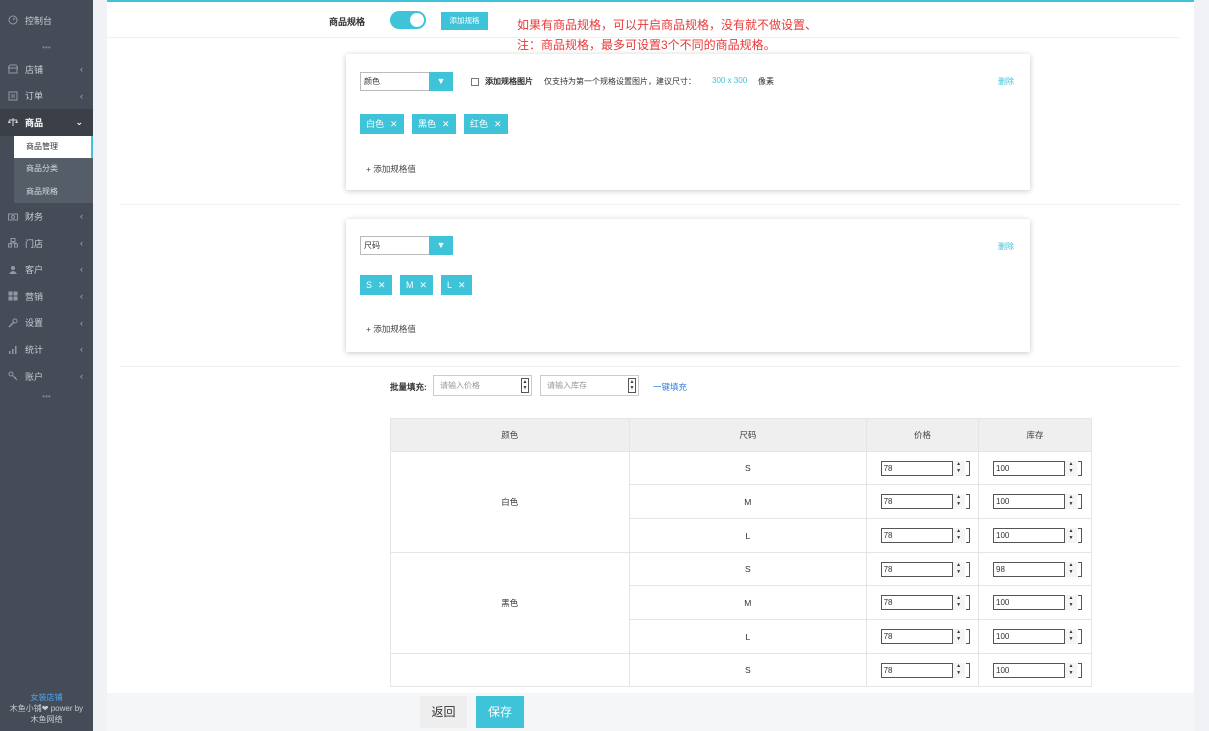 This screenshot has width=1209, height=731. What do you see at coordinates (46, 323) in the screenshot?
I see `sidebar-item-settings: 设置 ‹` at bounding box center [46, 323].